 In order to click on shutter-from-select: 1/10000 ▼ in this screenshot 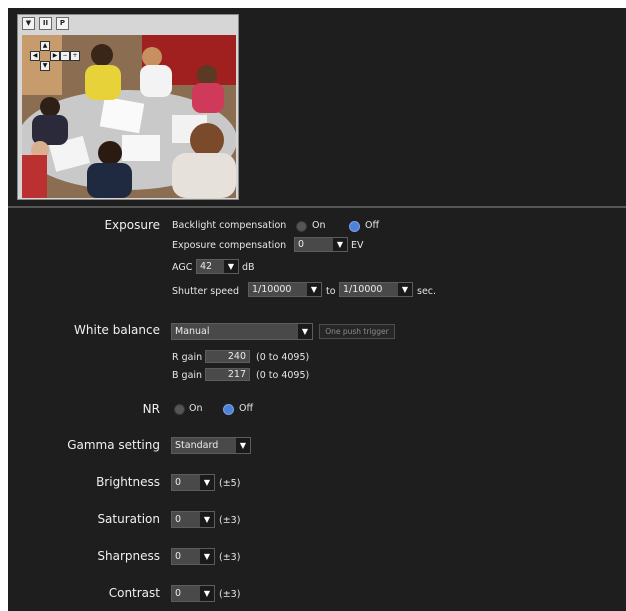, I will do `click(285, 289)`.